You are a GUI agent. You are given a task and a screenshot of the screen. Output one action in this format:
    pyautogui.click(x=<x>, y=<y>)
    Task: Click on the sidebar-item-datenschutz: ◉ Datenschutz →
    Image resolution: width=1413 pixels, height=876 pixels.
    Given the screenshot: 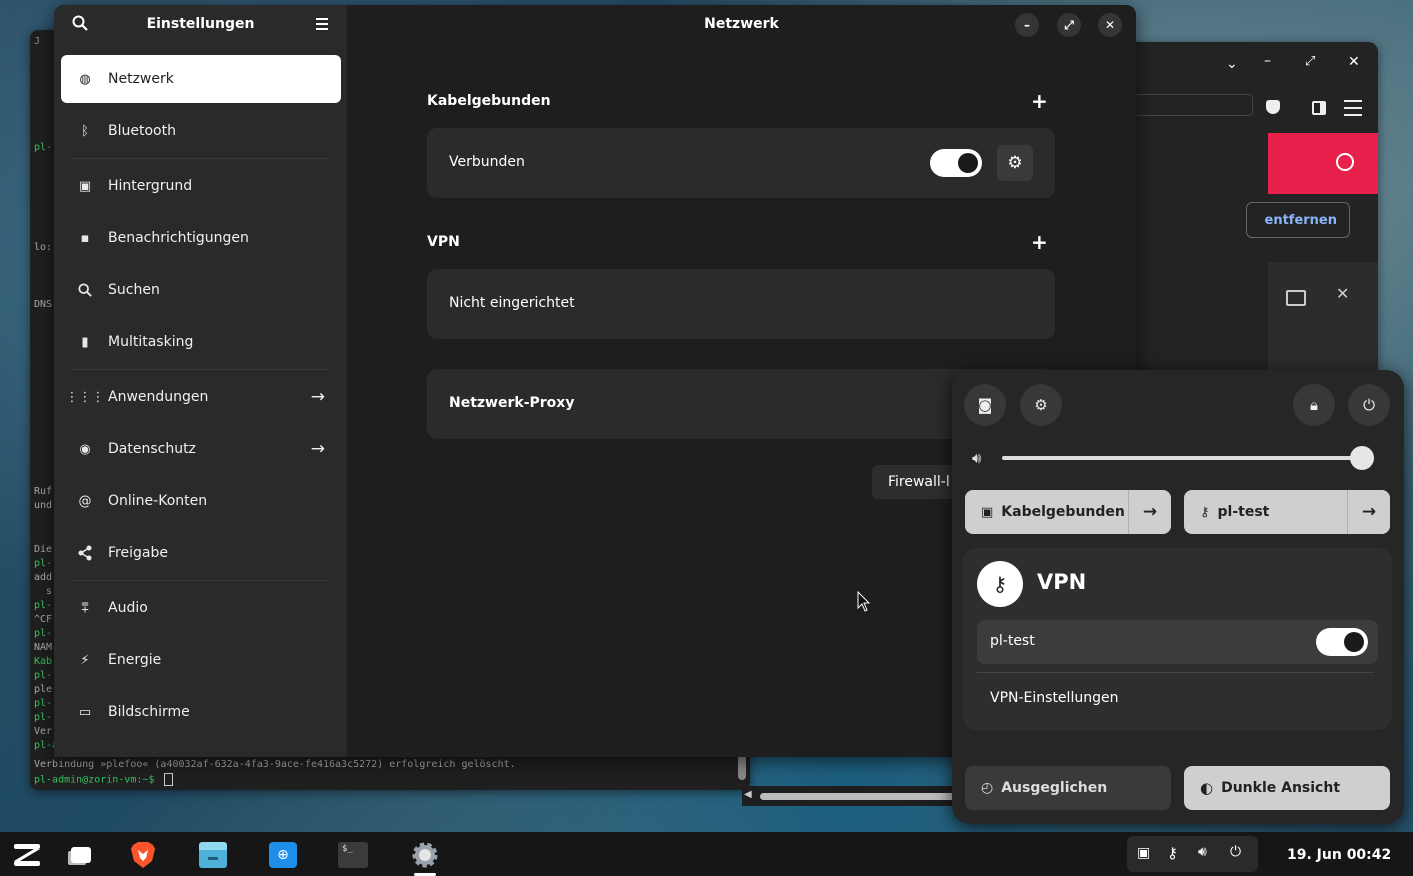 What is the action you would take?
    pyautogui.click(x=201, y=449)
    